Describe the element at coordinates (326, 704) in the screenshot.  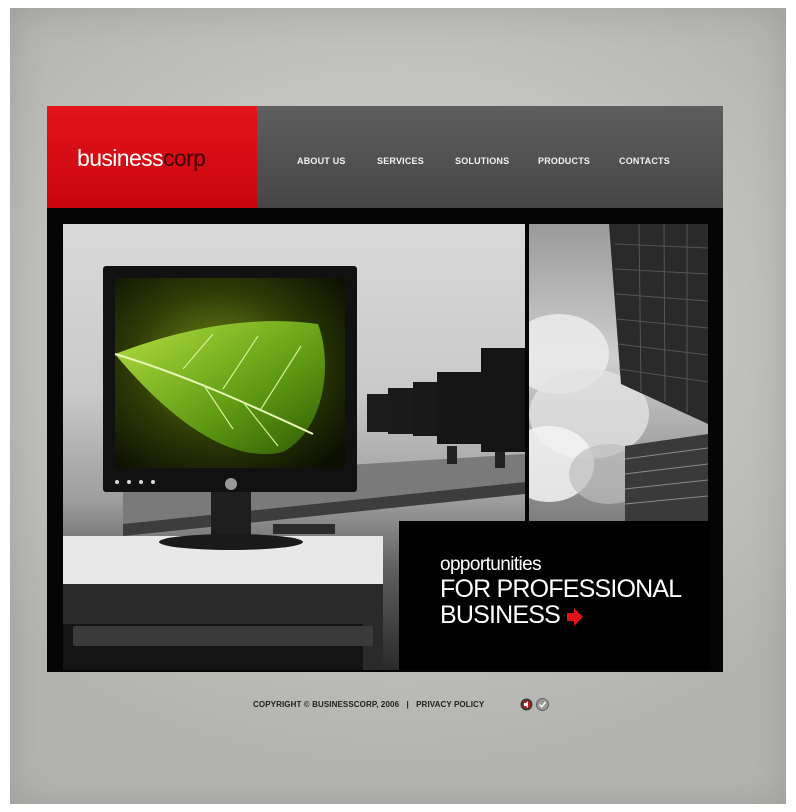
I see `footer-copyright: COPYRIGHT © BUSINESSCORP, 2006` at that location.